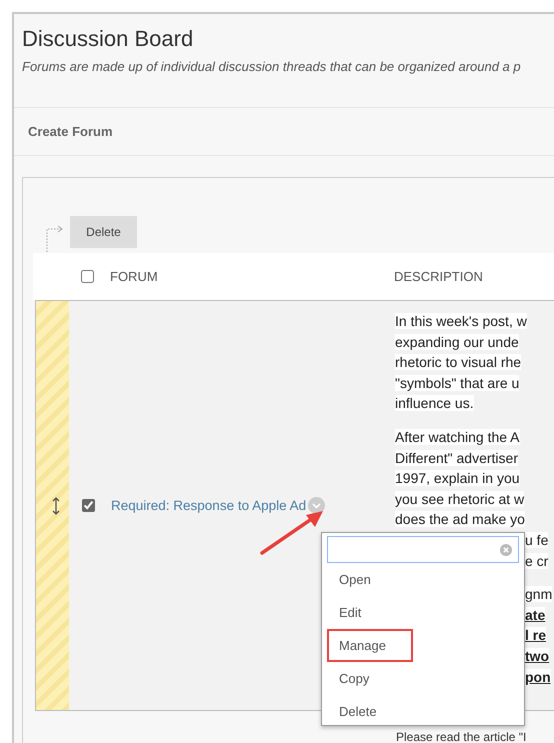  I want to click on description-text: does the ad make yo, so click(460, 519).